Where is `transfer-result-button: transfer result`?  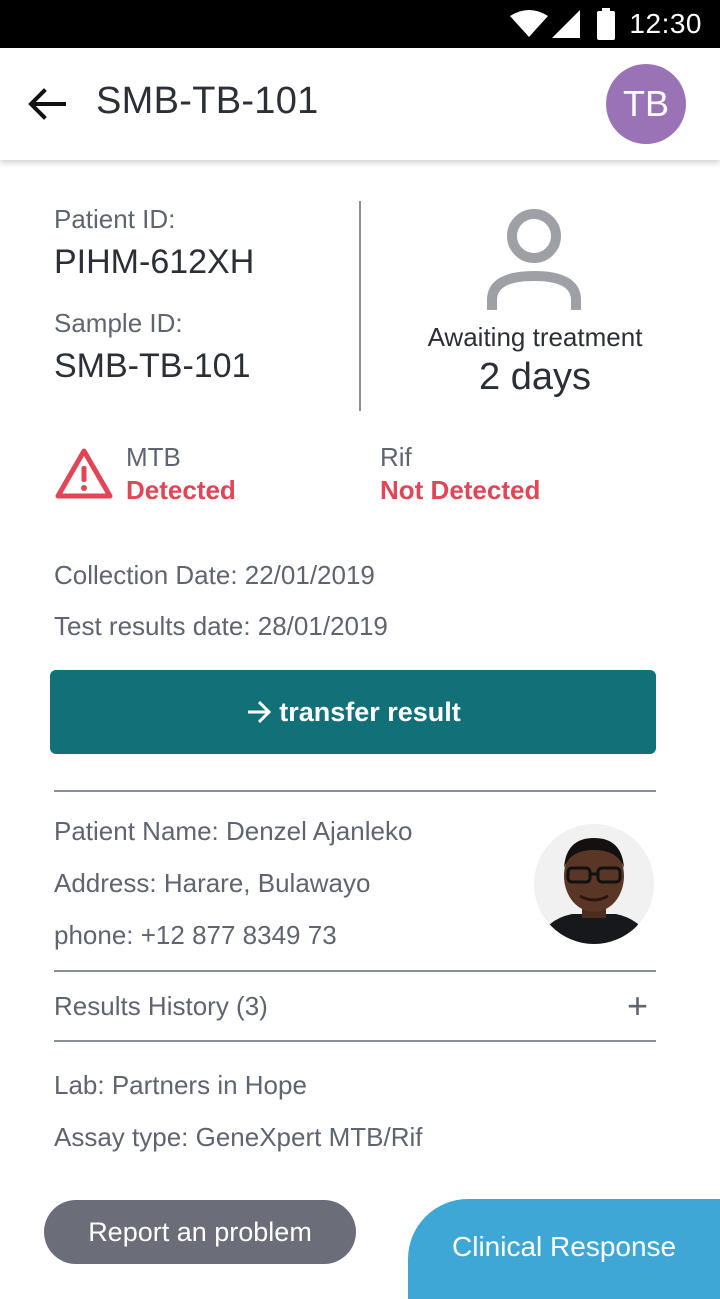 transfer-result-button: transfer result is located at coordinates (353, 712).